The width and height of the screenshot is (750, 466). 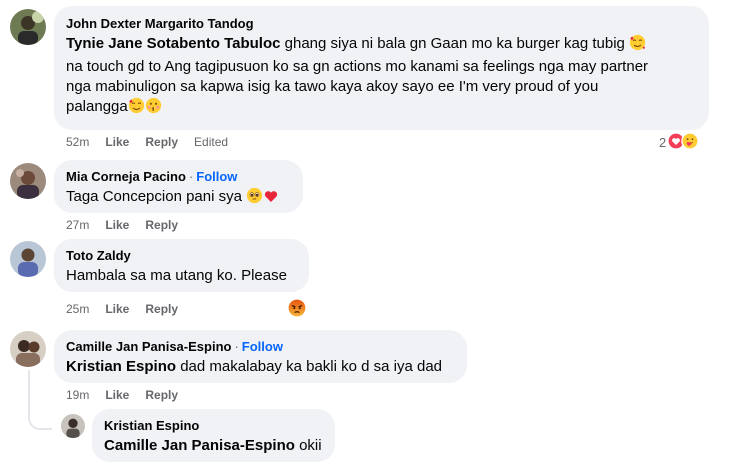 What do you see at coordinates (271, 199) in the screenshot?
I see `red-heart-icon` at bounding box center [271, 199].